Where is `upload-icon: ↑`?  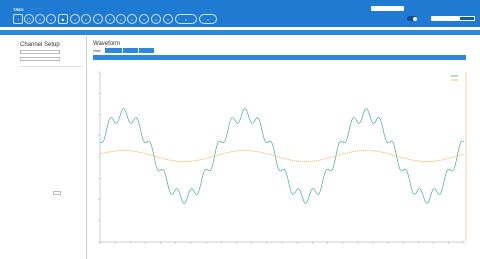 upload-icon: ↑ is located at coordinates (18, 19).